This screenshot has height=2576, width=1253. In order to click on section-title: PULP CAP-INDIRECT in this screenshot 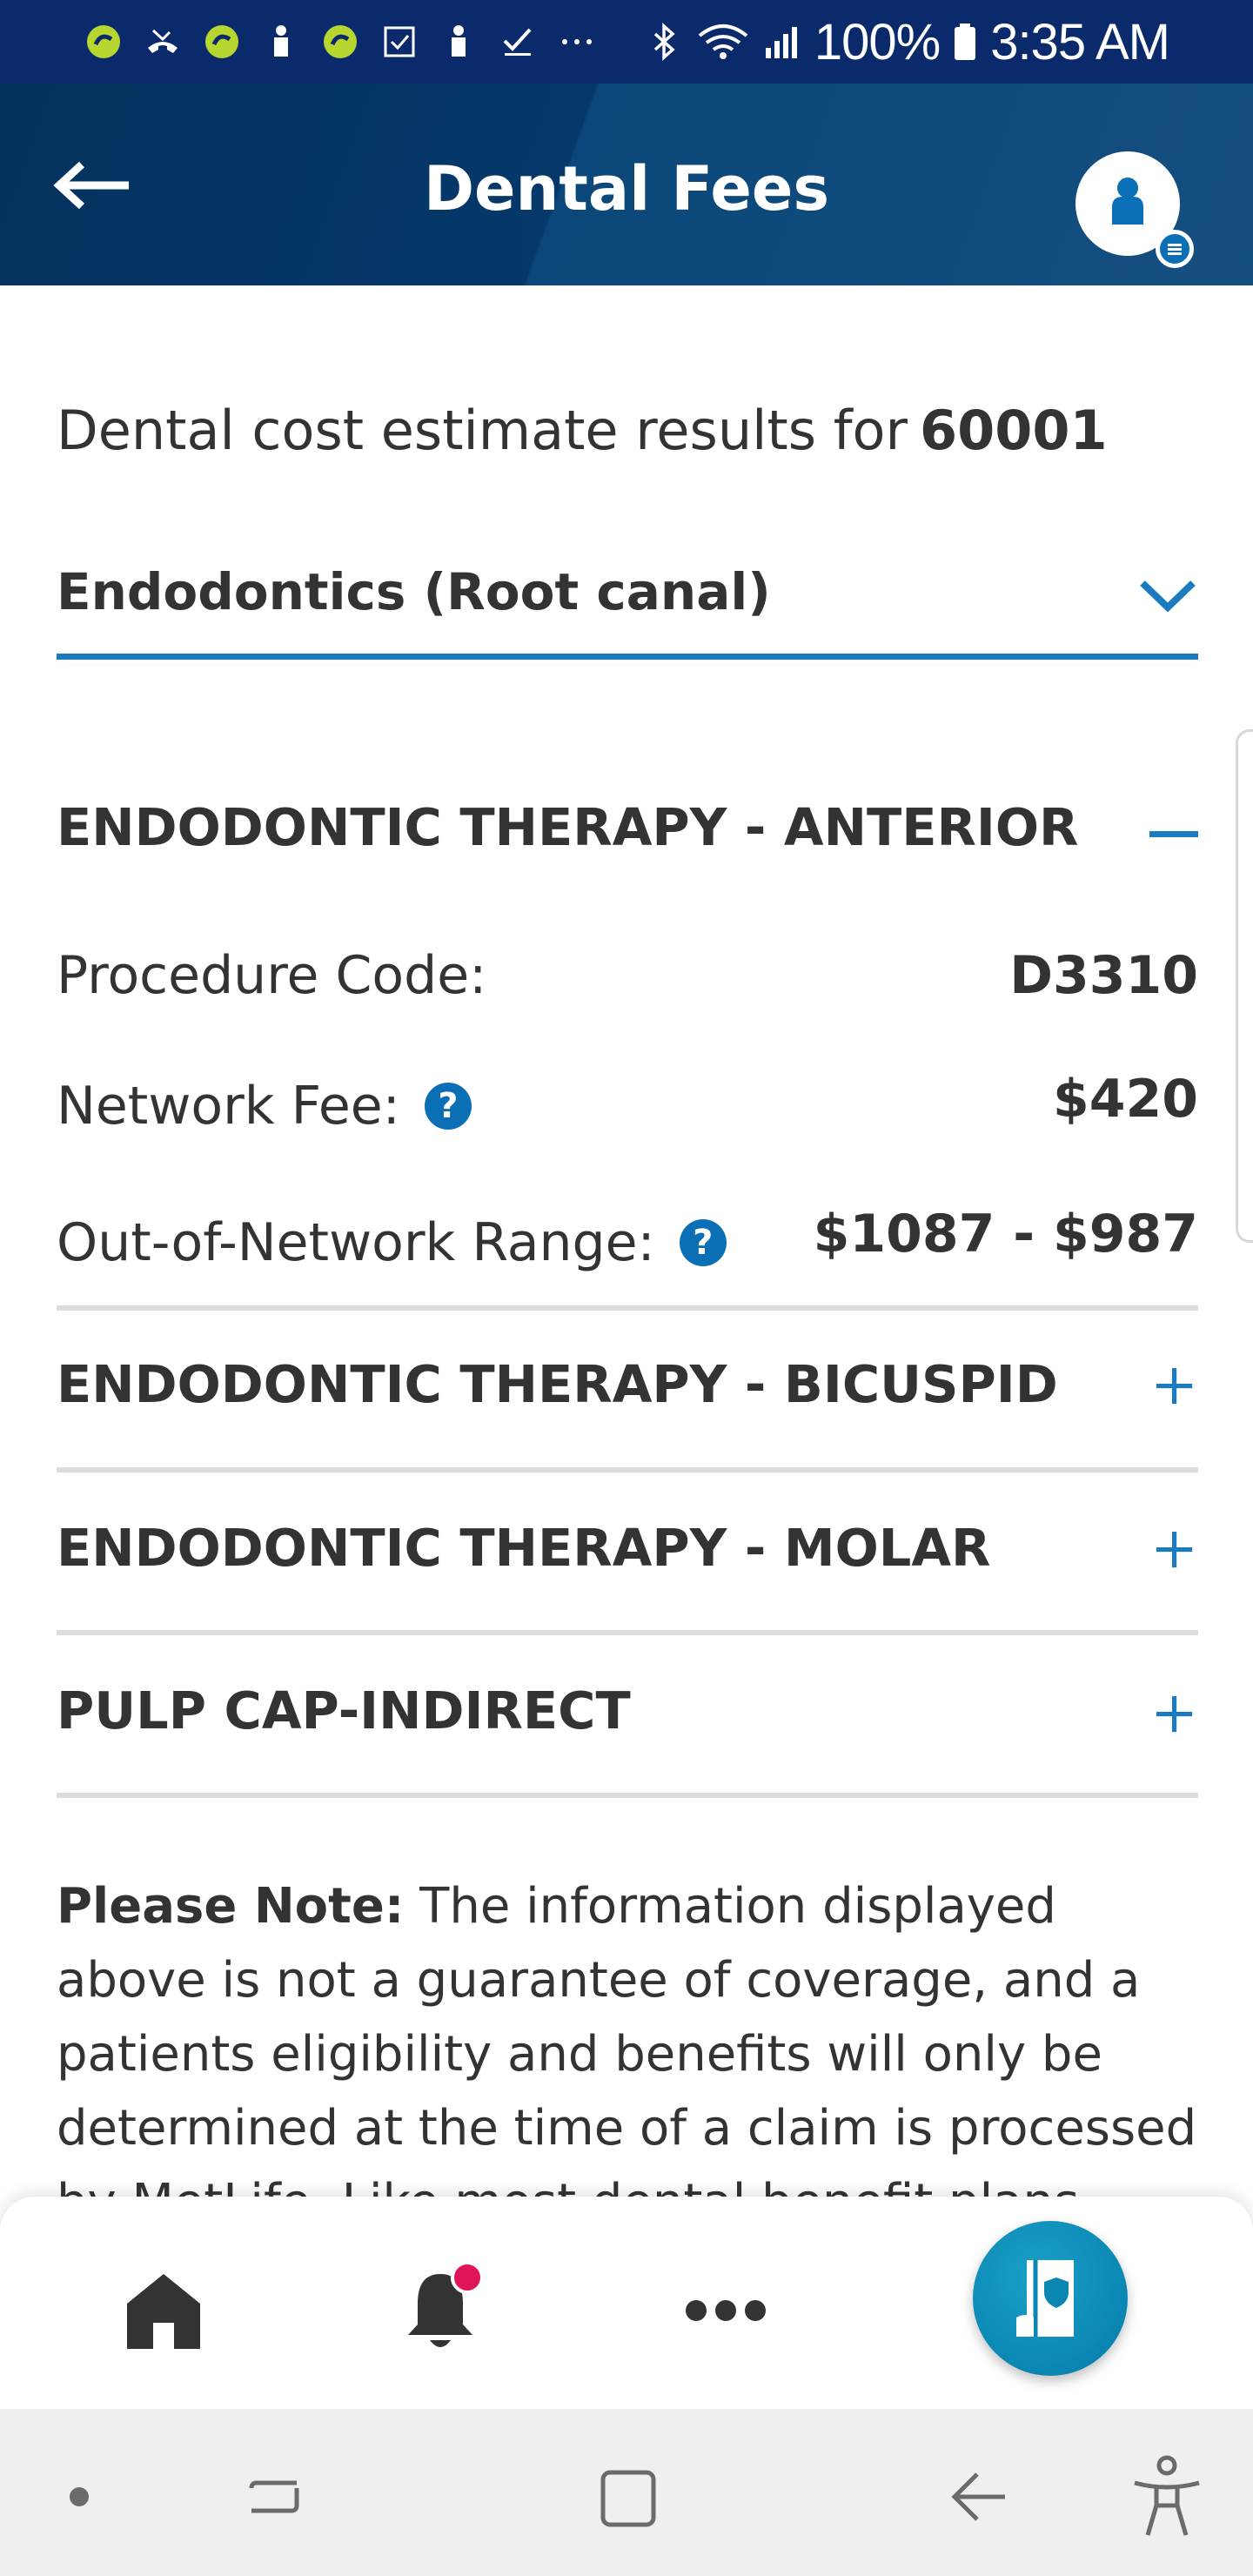, I will do `click(344, 1710)`.